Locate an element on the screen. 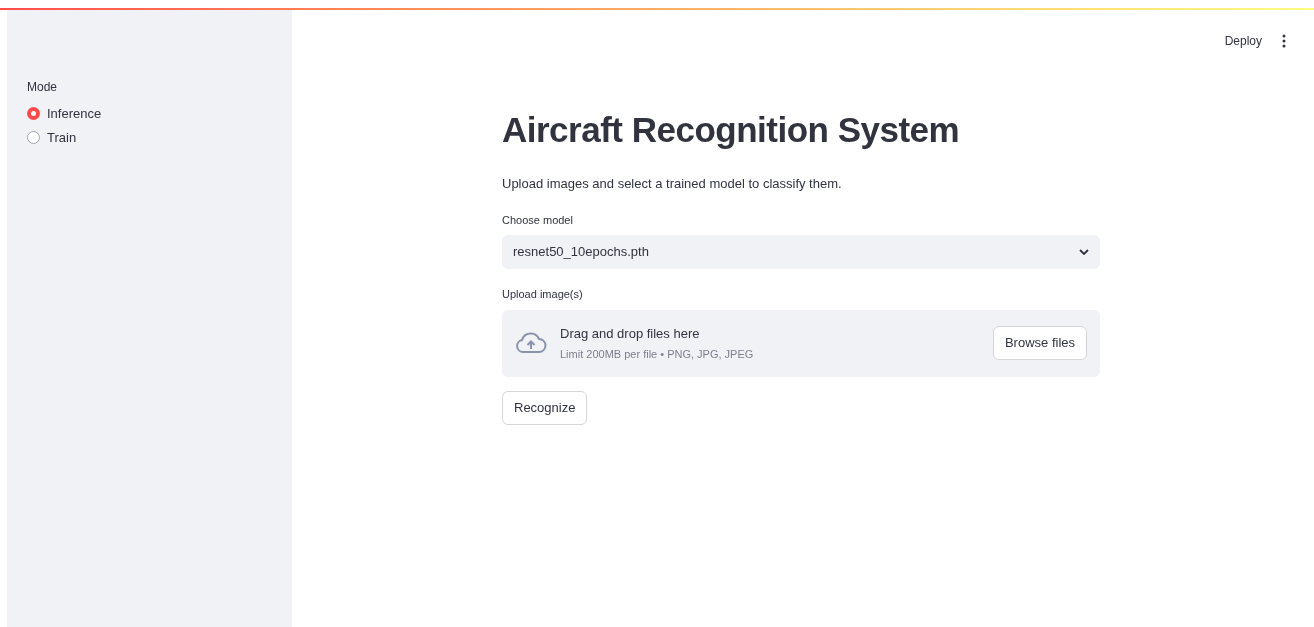  file-limit-note: Limit 200MB per file • PNG, JPG, JPEG is located at coordinates (657, 354).